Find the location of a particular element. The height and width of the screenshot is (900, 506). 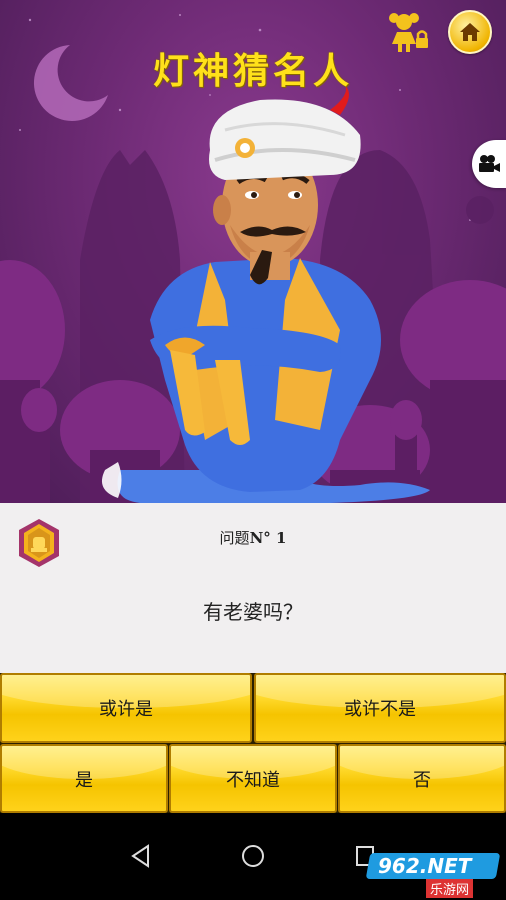

back-icon is located at coordinates (141, 856).